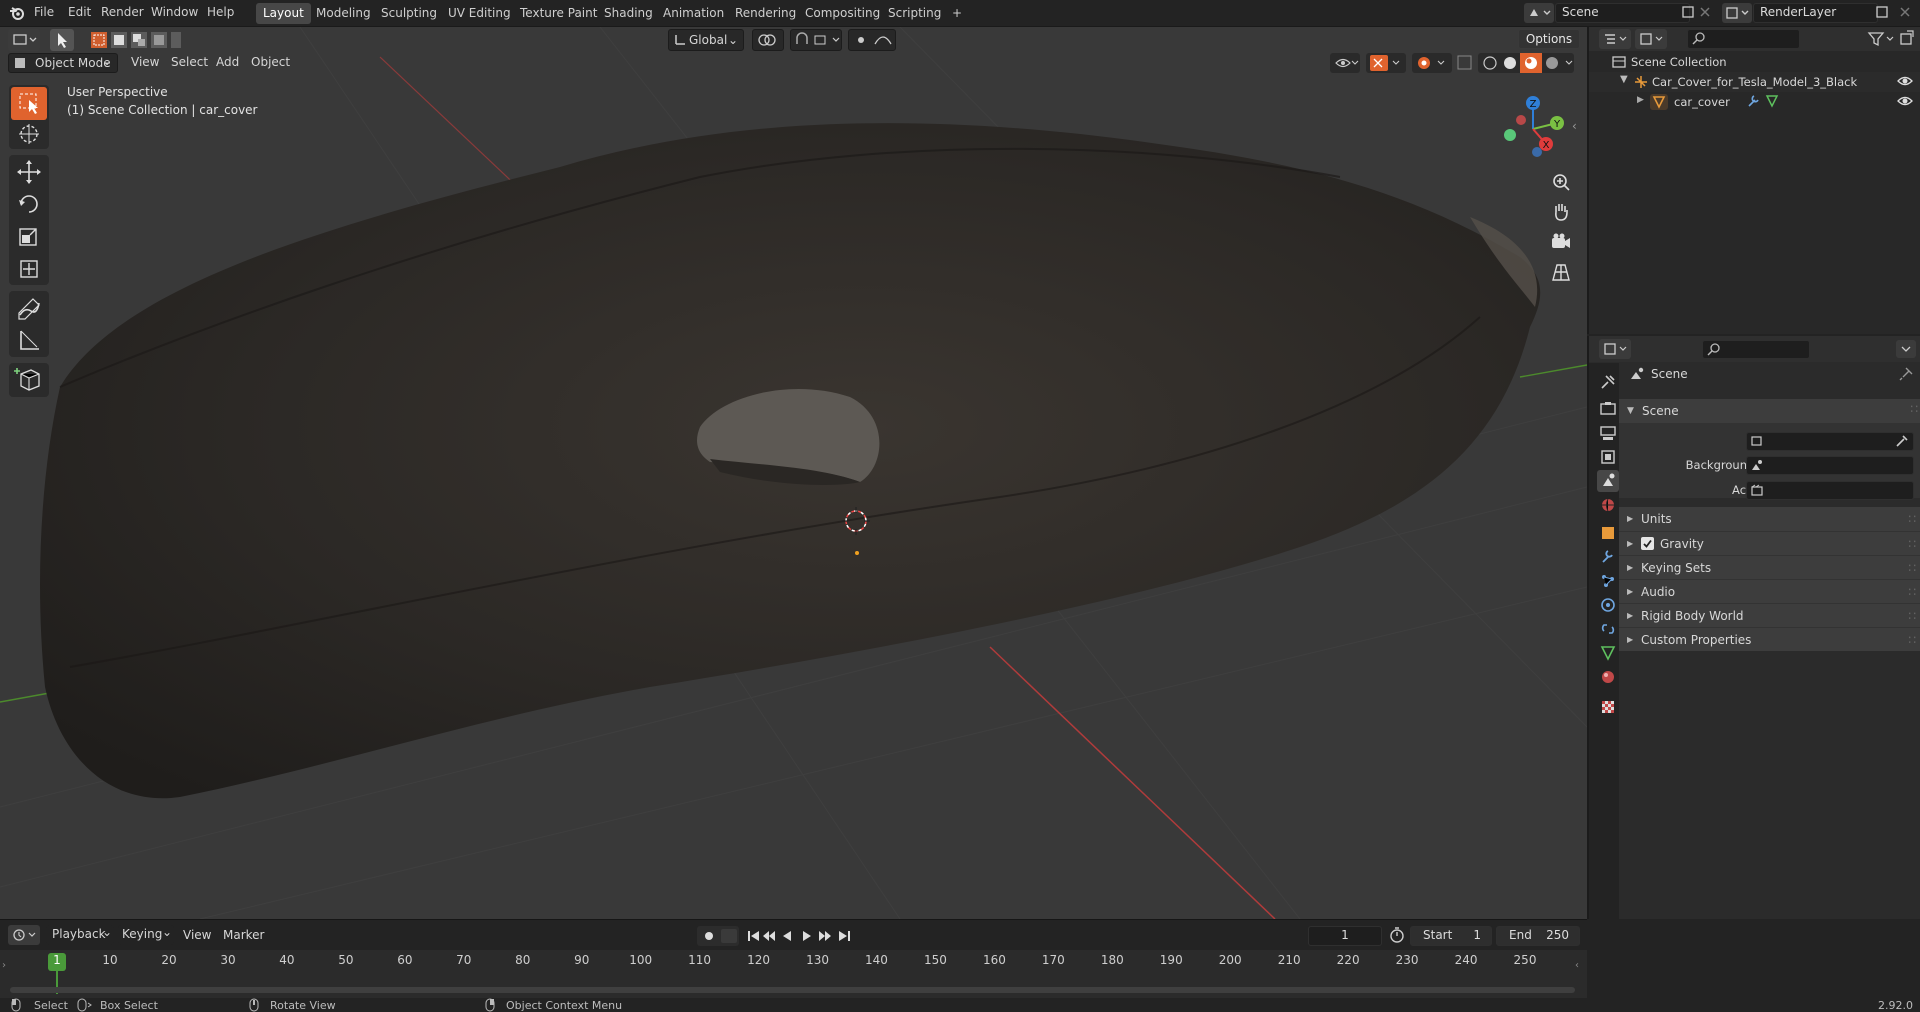 The height and width of the screenshot is (1012, 1920). I want to click on viewport-menu-view: View, so click(145, 62).